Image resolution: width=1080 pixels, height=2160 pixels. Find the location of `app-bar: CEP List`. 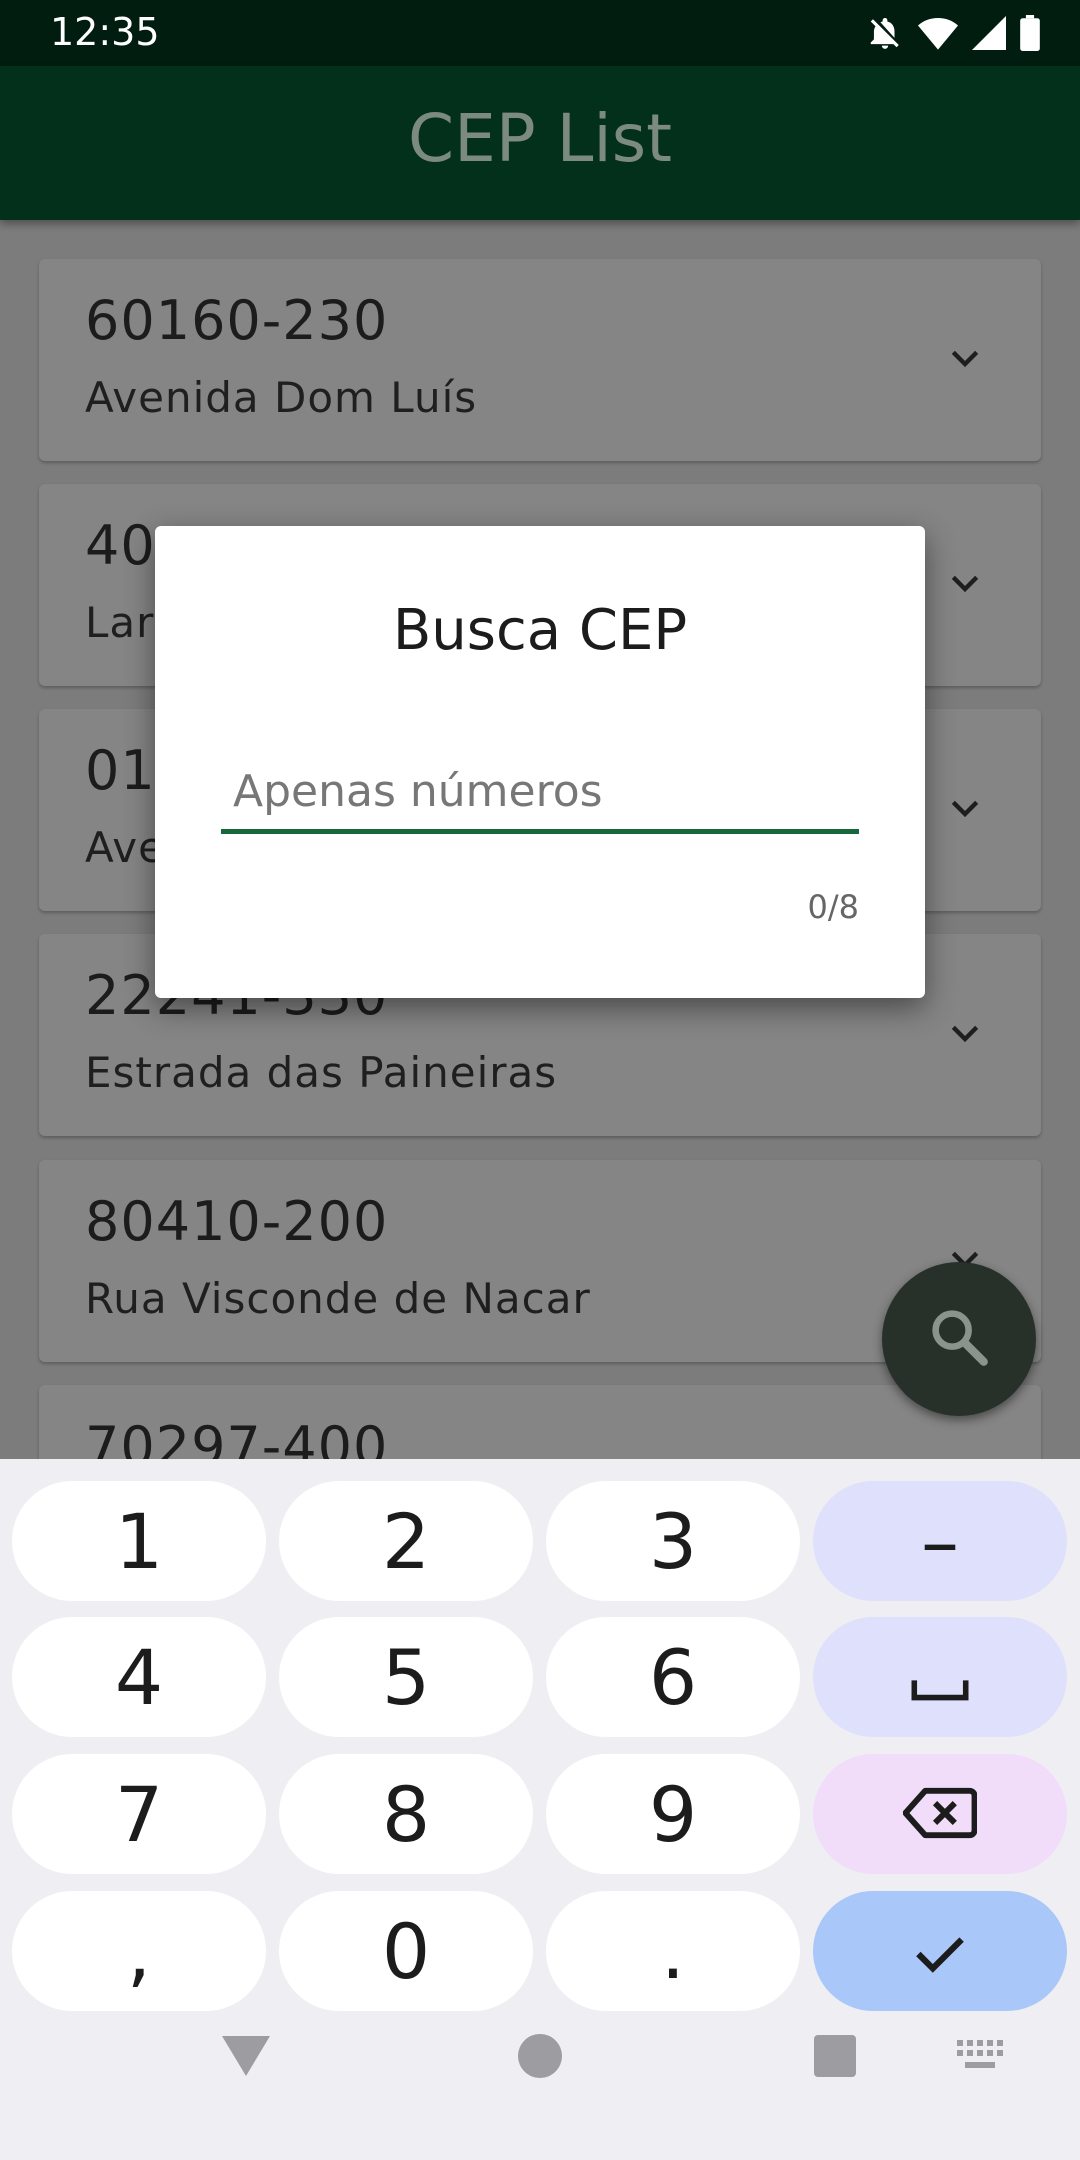

app-bar: CEP List is located at coordinates (540, 143).